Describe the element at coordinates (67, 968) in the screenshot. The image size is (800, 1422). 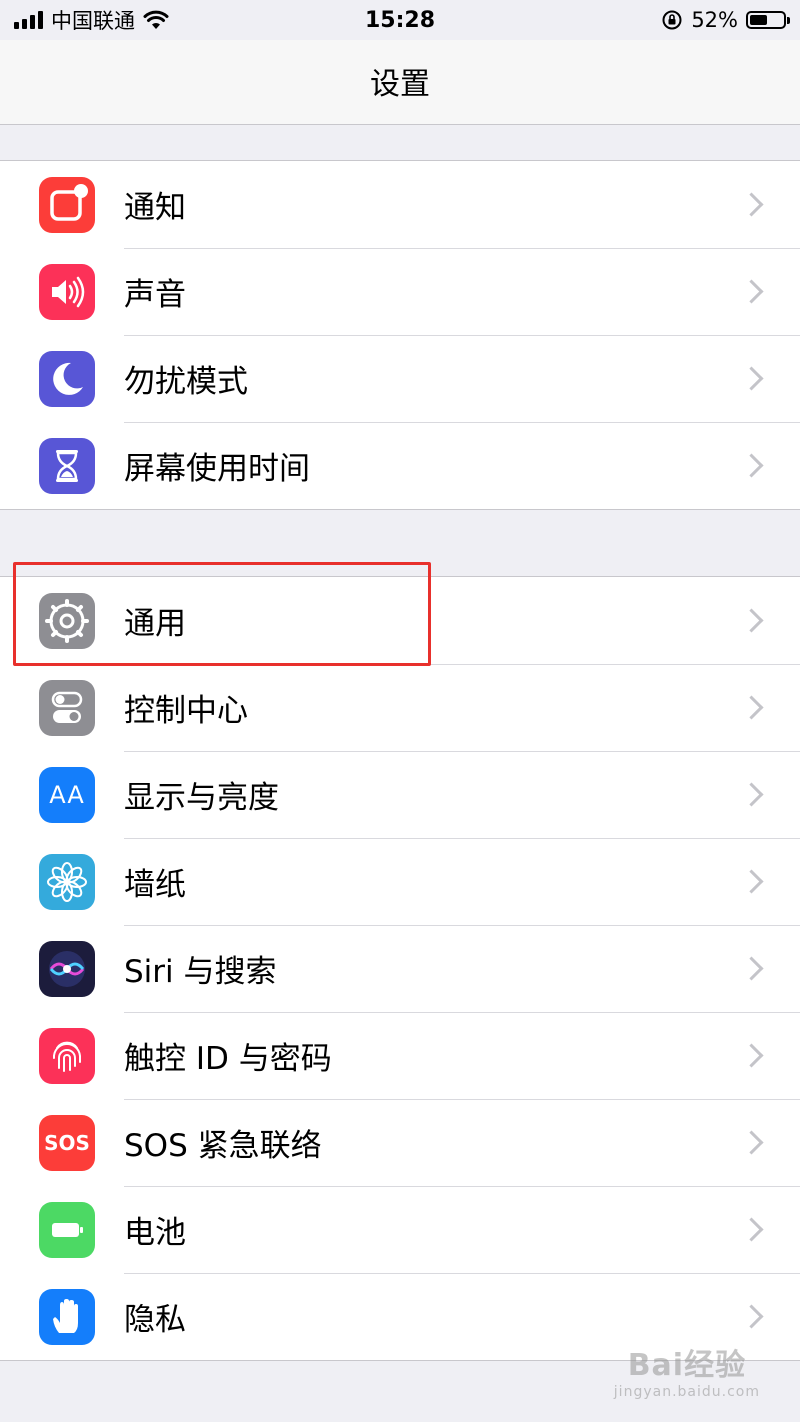
I see `siri-icon` at that location.